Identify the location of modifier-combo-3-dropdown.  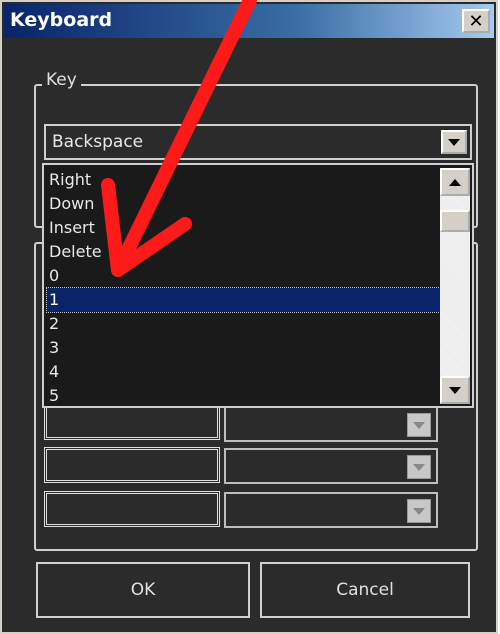
(419, 511).